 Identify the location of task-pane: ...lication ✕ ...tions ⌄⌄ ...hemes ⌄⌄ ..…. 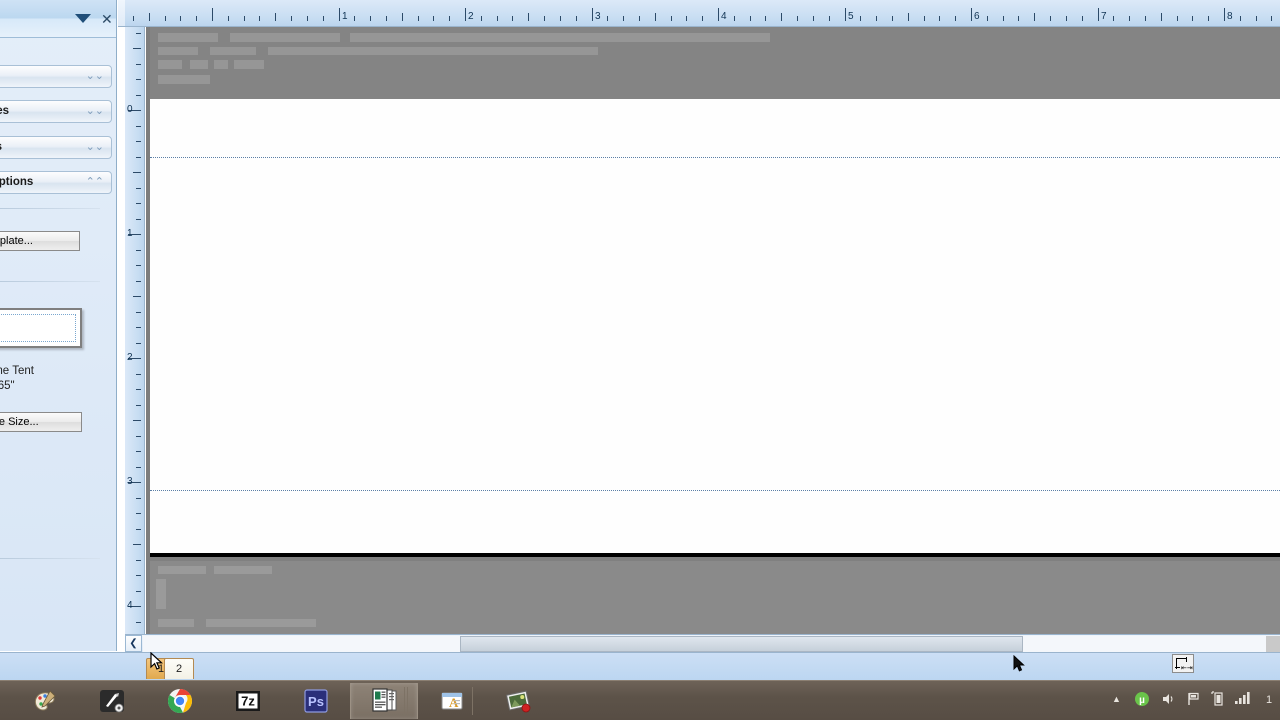
(58, 325).